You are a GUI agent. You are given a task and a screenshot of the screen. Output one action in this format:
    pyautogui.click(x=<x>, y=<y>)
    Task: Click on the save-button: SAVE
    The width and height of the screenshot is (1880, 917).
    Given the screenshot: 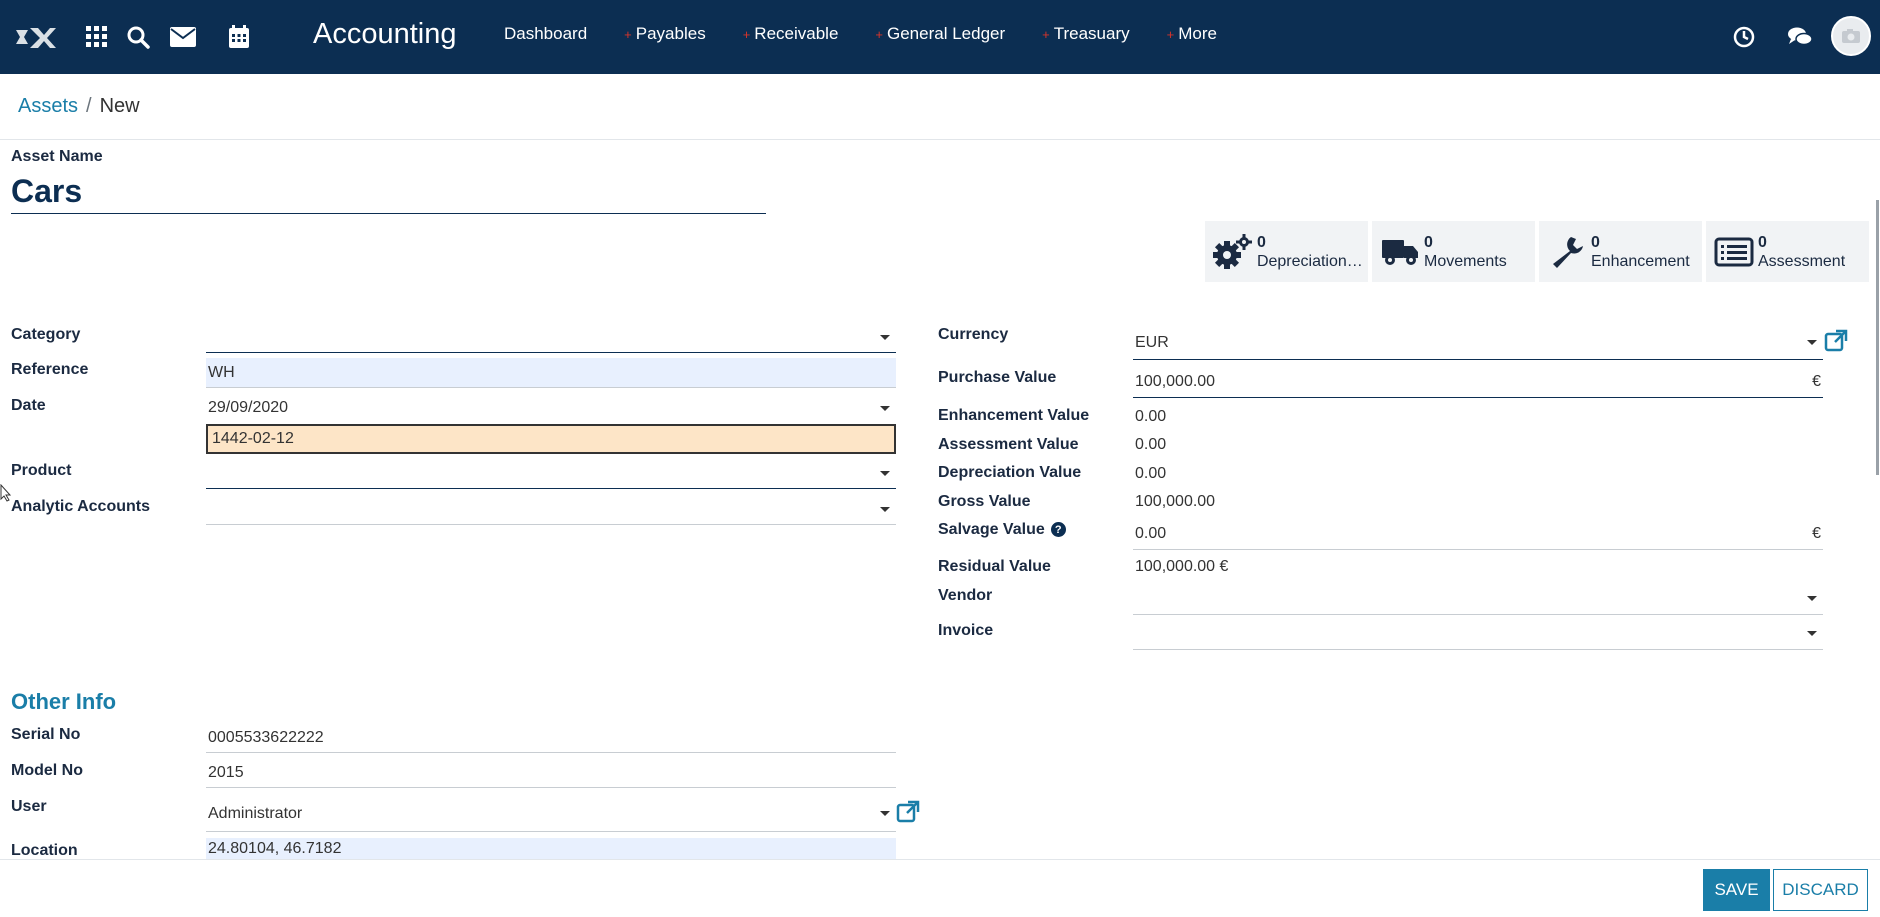 What is the action you would take?
    pyautogui.click(x=1736, y=890)
    